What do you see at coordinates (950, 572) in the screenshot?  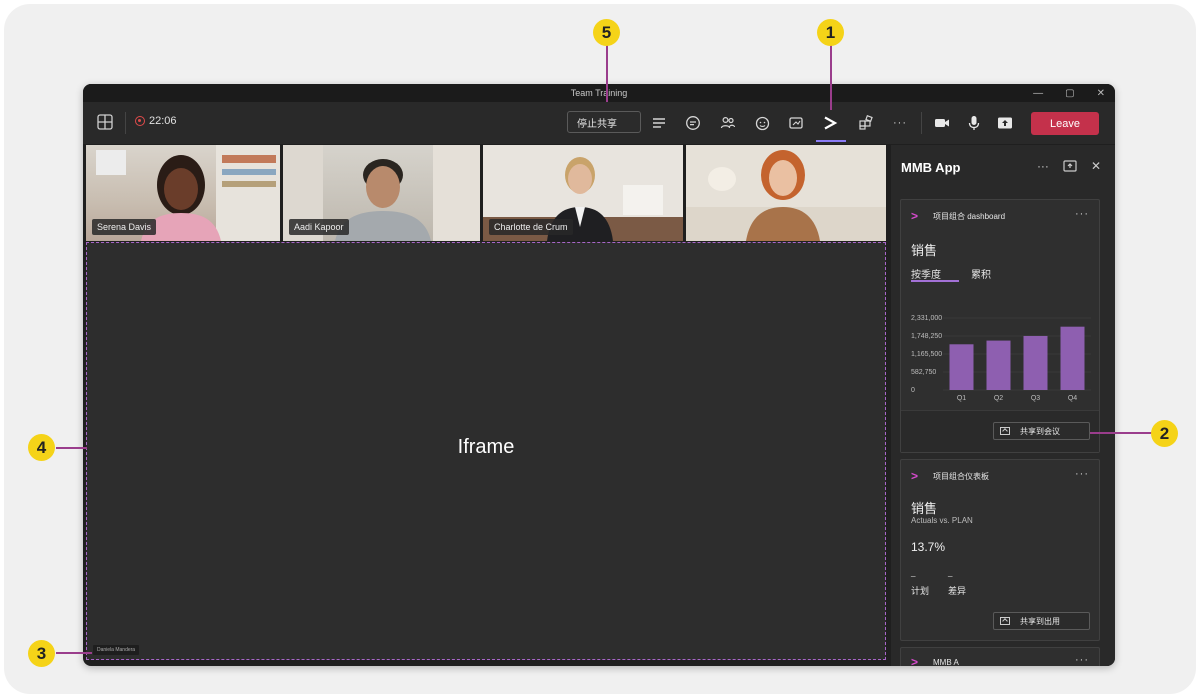 I see `variance-value: _` at bounding box center [950, 572].